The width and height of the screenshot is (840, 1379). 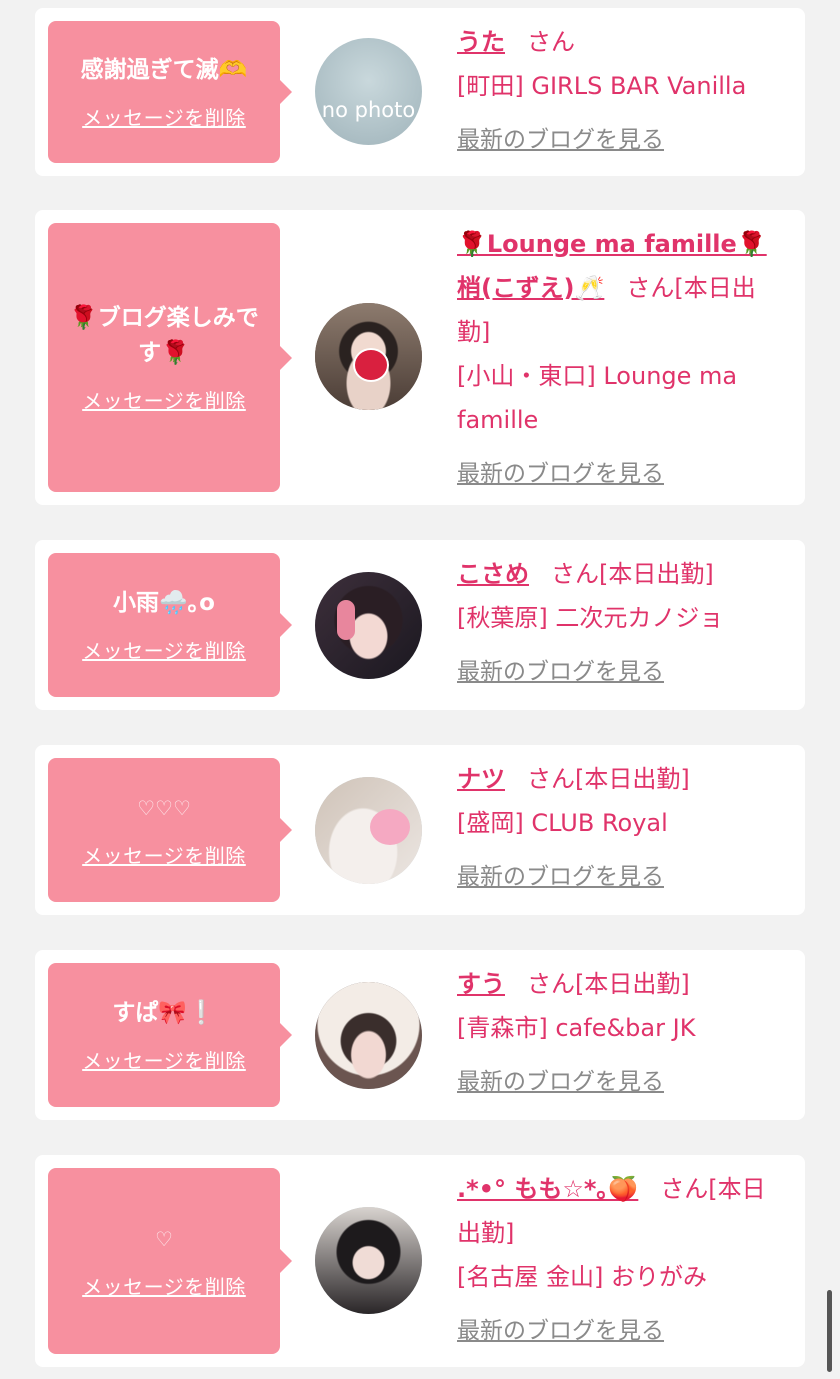 What do you see at coordinates (170, 1035) in the screenshot?
I see `message-bubble: すぱ🎀❕ メッセージを削除` at bounding box center [170, 1035].